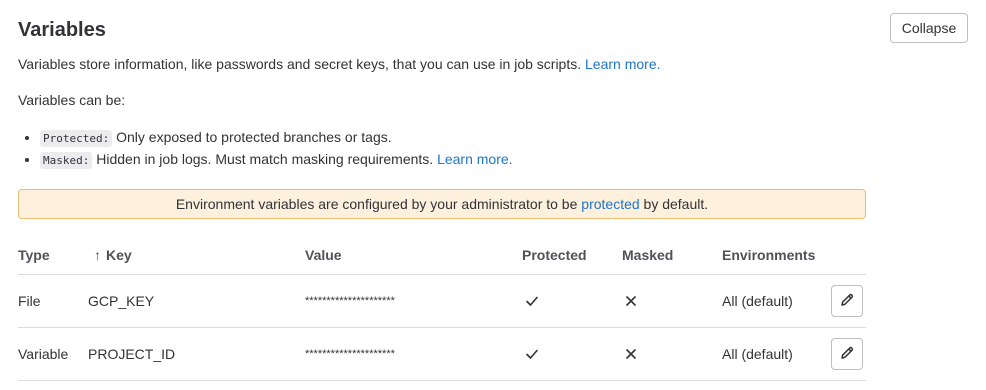 This screenshot has width=986, height=390. I want to click on variable-key: GCP_KEY, so click(121, 301).